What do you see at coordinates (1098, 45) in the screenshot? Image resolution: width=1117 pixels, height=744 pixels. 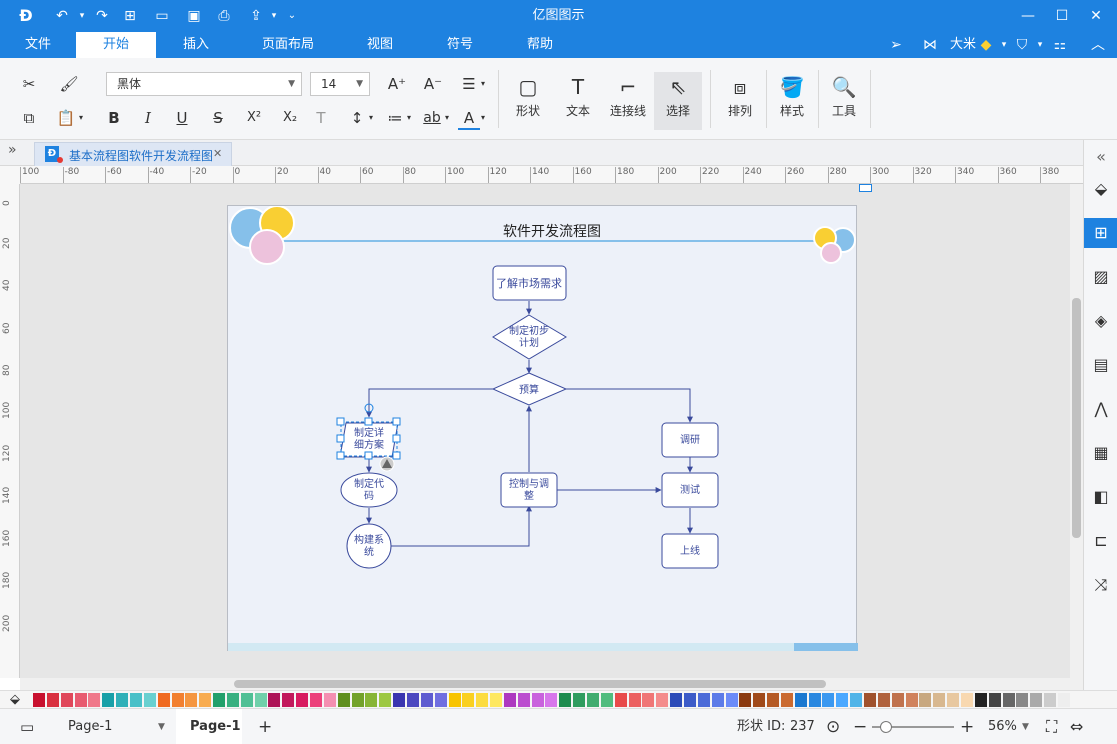 I see `collapse-ribbon-icon: ︿` at bounding box center [1098, 45].